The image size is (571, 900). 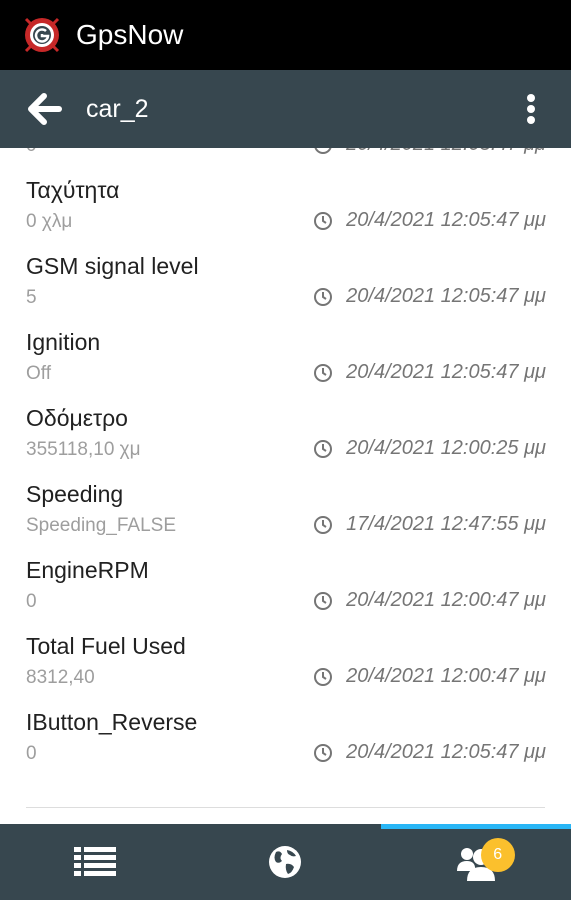 What do you see at coordinates (285, 353) in the screenshot?
I see `list-item: Ignition Off 20/4/2021 12:05:47 μμ` at bounding box center [285, 353].